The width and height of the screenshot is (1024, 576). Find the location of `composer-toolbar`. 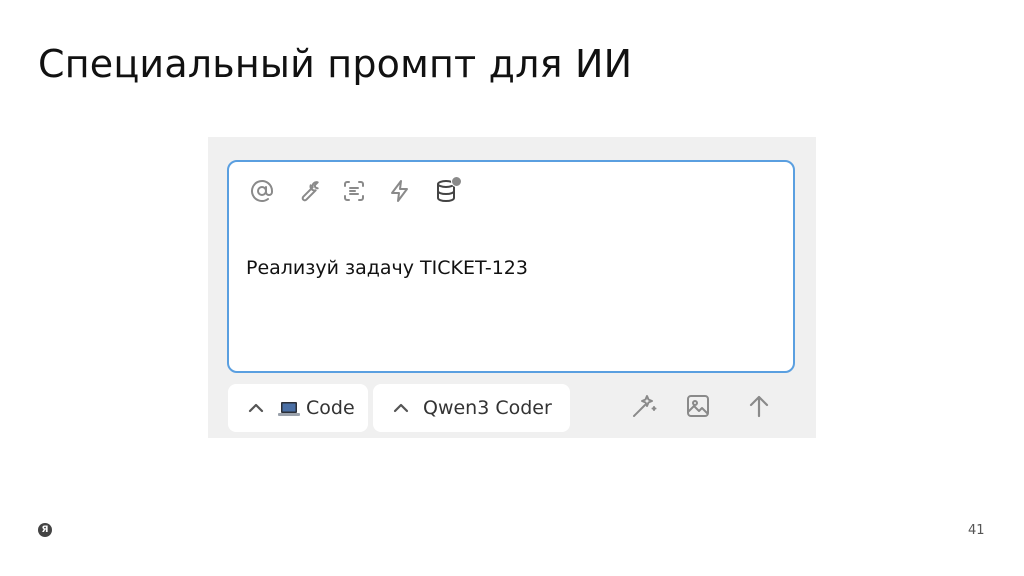

composer-toolbar is located at coordinates (354, 191).